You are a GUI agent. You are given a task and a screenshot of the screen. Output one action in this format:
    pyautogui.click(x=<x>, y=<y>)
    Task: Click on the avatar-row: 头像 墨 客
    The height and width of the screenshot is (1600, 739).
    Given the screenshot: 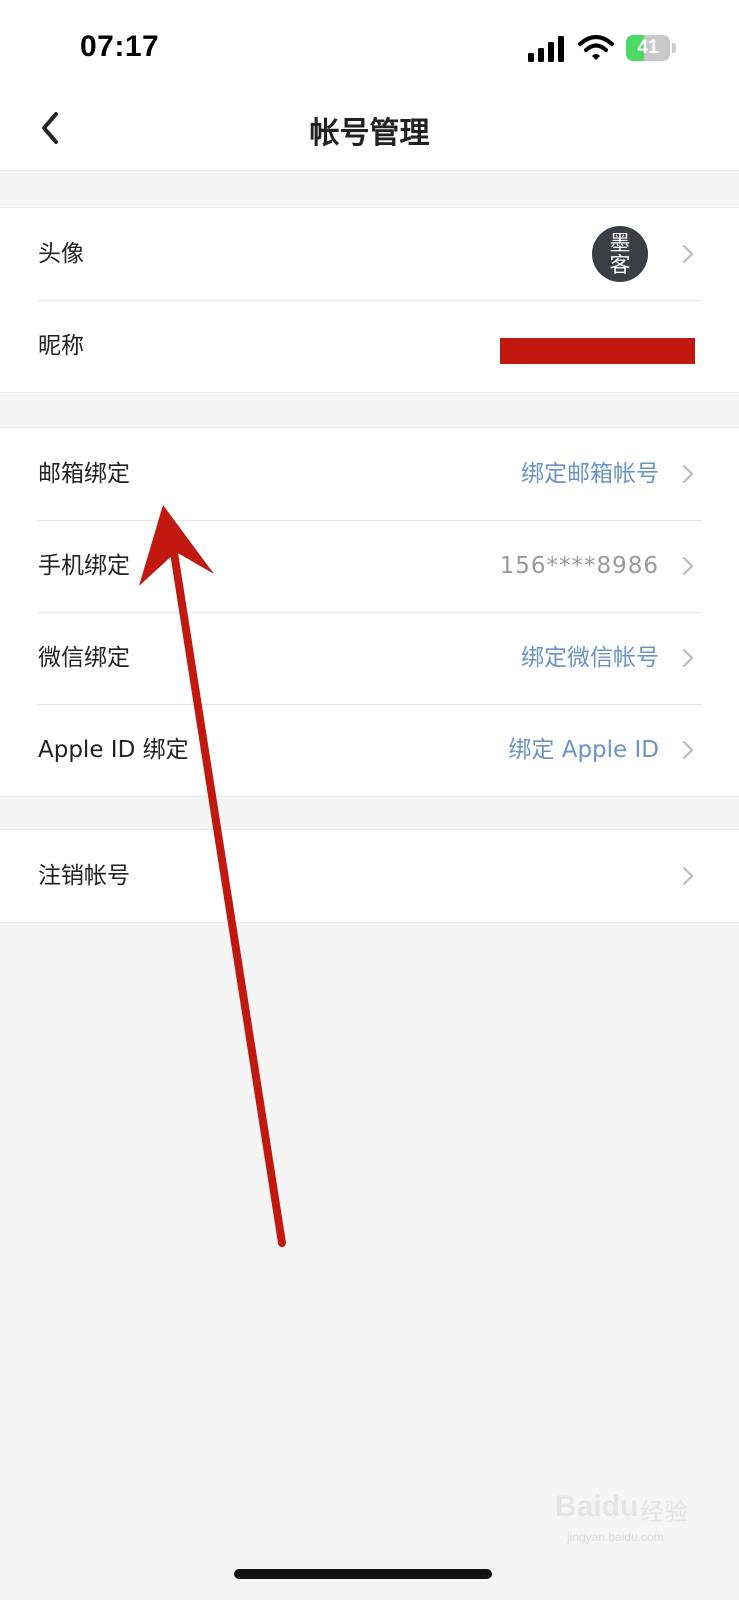 What is the action you would take?
    pyautogui.click(x=369, y=254)
    